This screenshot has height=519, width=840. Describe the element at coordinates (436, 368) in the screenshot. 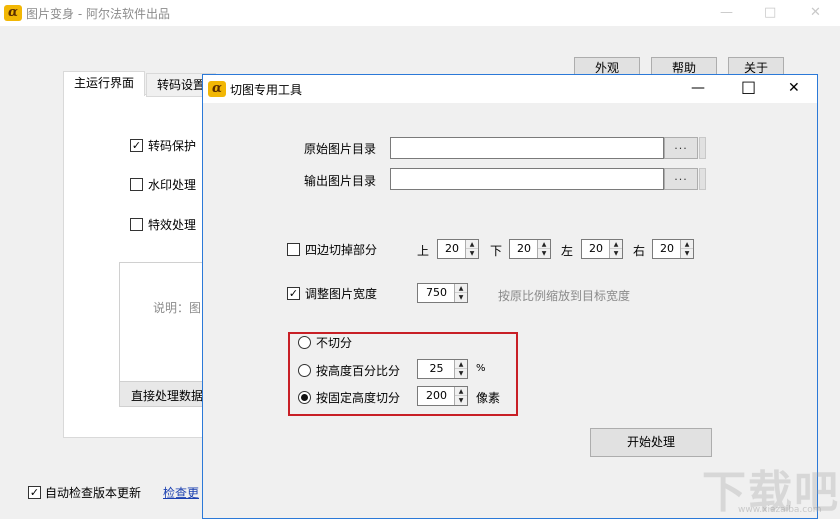

I see `percent-split-value: 25` at that location.